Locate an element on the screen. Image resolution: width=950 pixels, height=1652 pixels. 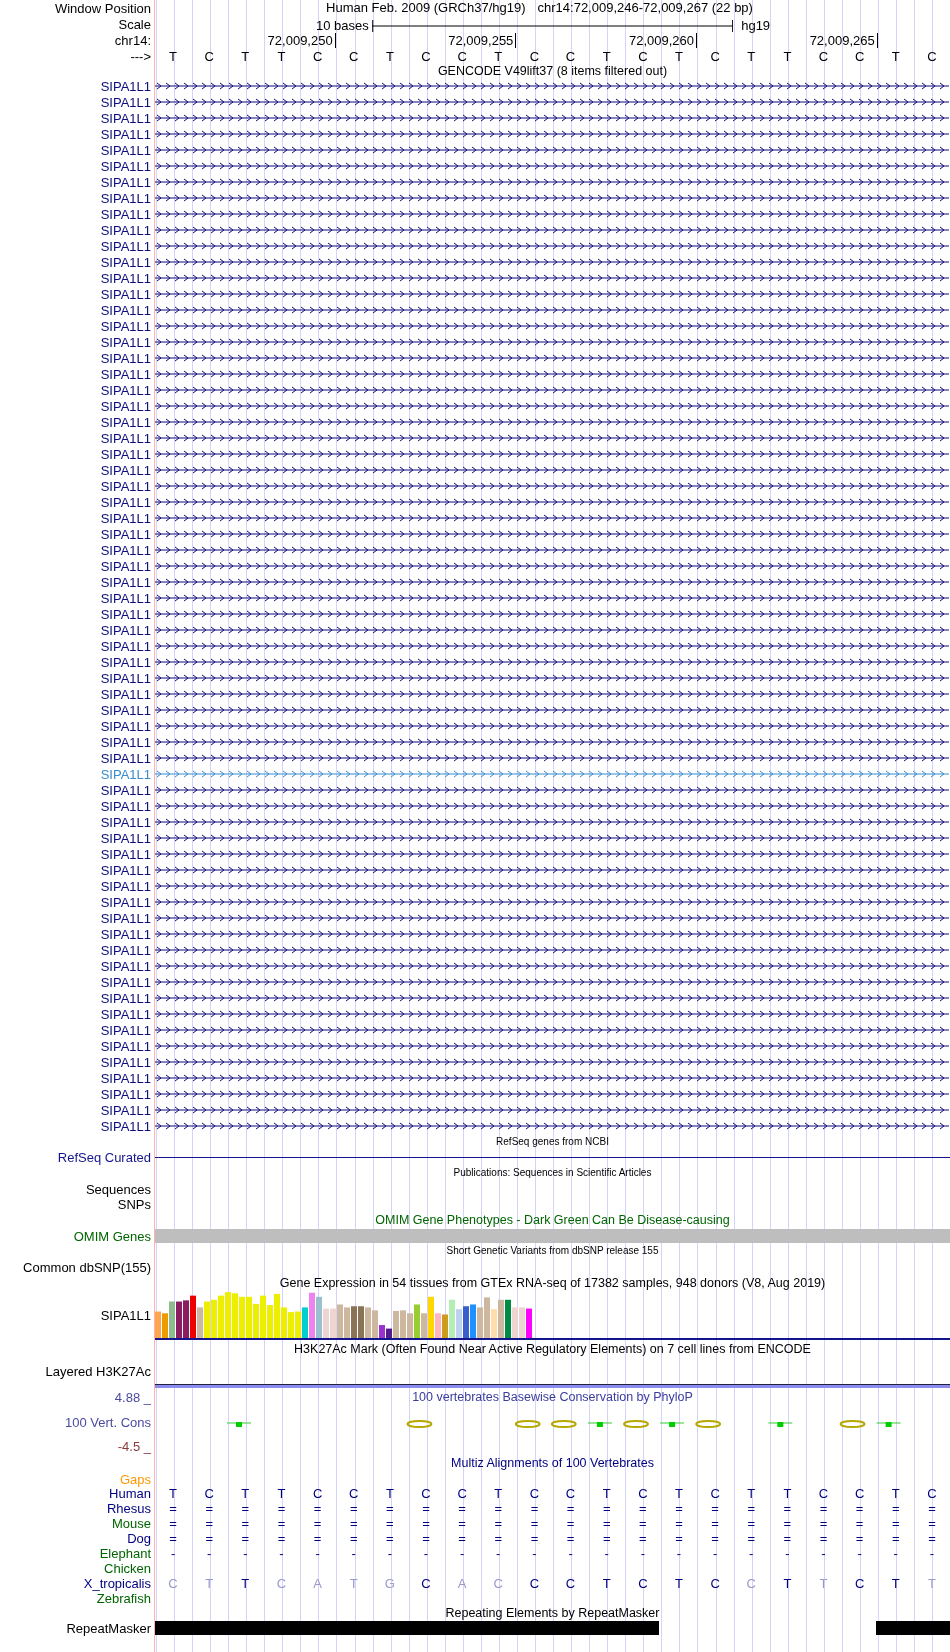
track-label: RefSeq Curated is located at coordinates (104, 1157).